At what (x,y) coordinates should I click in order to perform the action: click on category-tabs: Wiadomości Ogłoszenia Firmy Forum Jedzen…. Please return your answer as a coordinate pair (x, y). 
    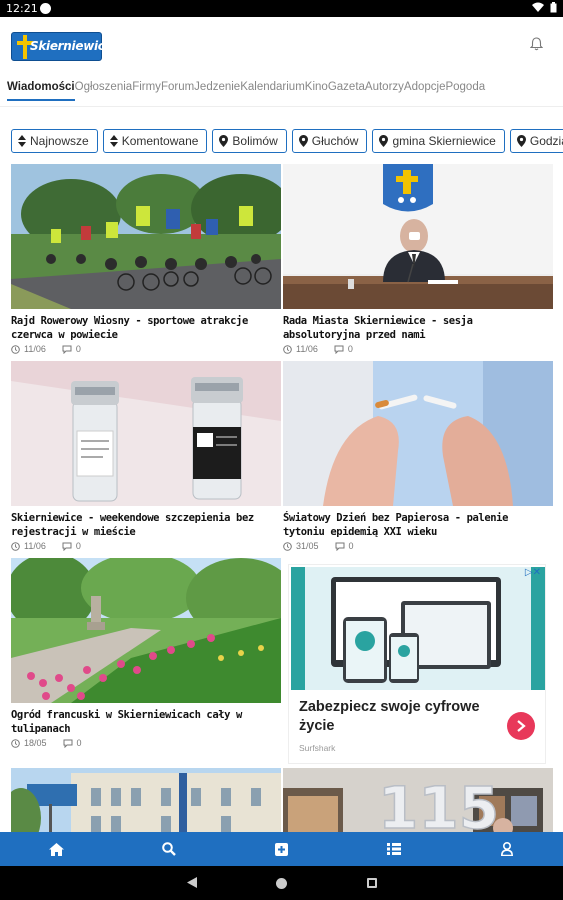
    Looking at the image, I should click on (281, 89).